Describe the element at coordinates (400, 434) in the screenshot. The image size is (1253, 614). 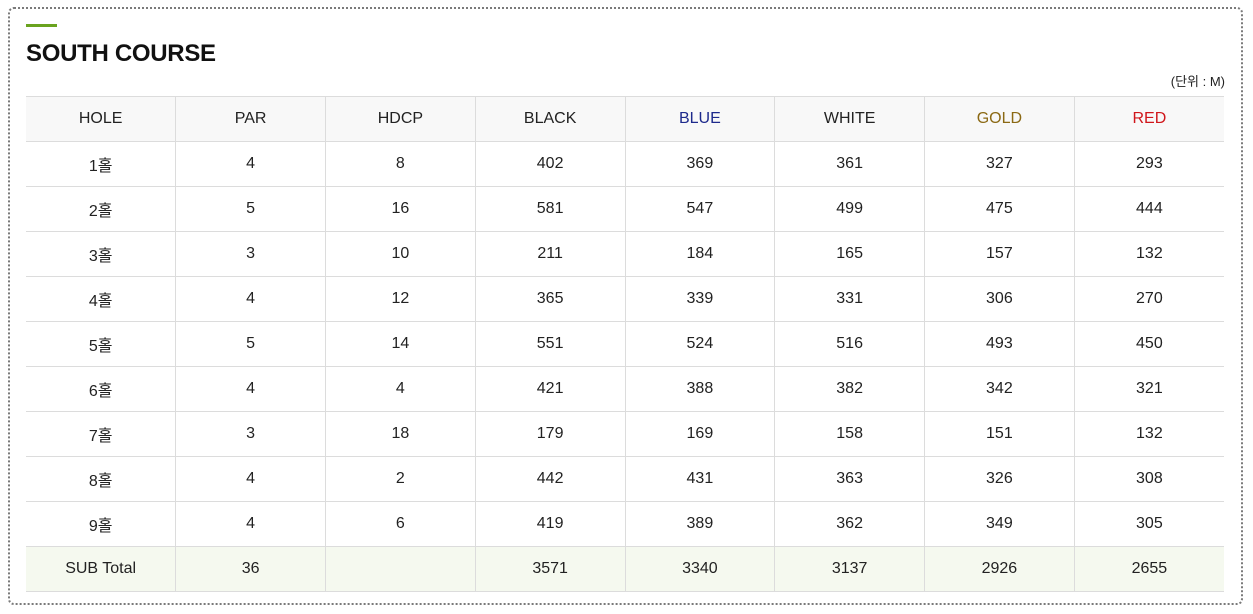
I see `cell-hdcp: 18` at that location.